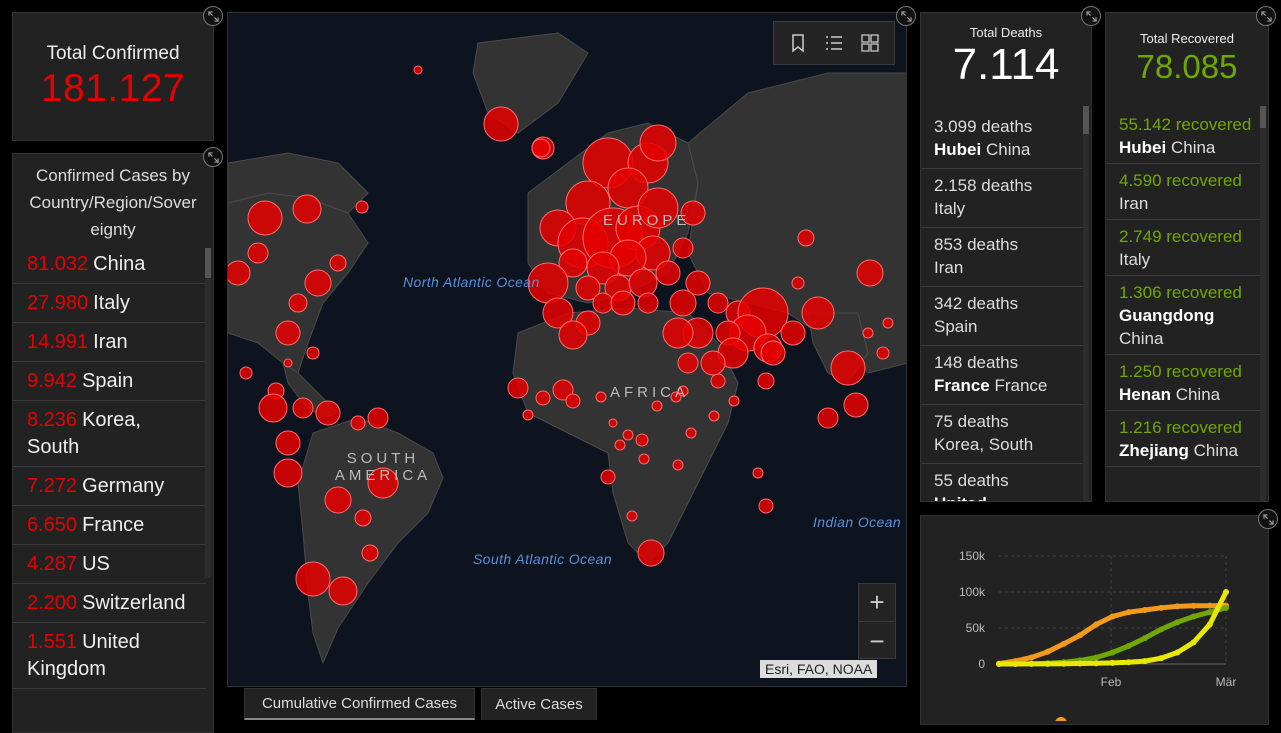  Describe the element at coordinates (1183, 439) in the screenshot. I see `recovered-list-item: 1.216 recovered Zhejiang China` at that location.